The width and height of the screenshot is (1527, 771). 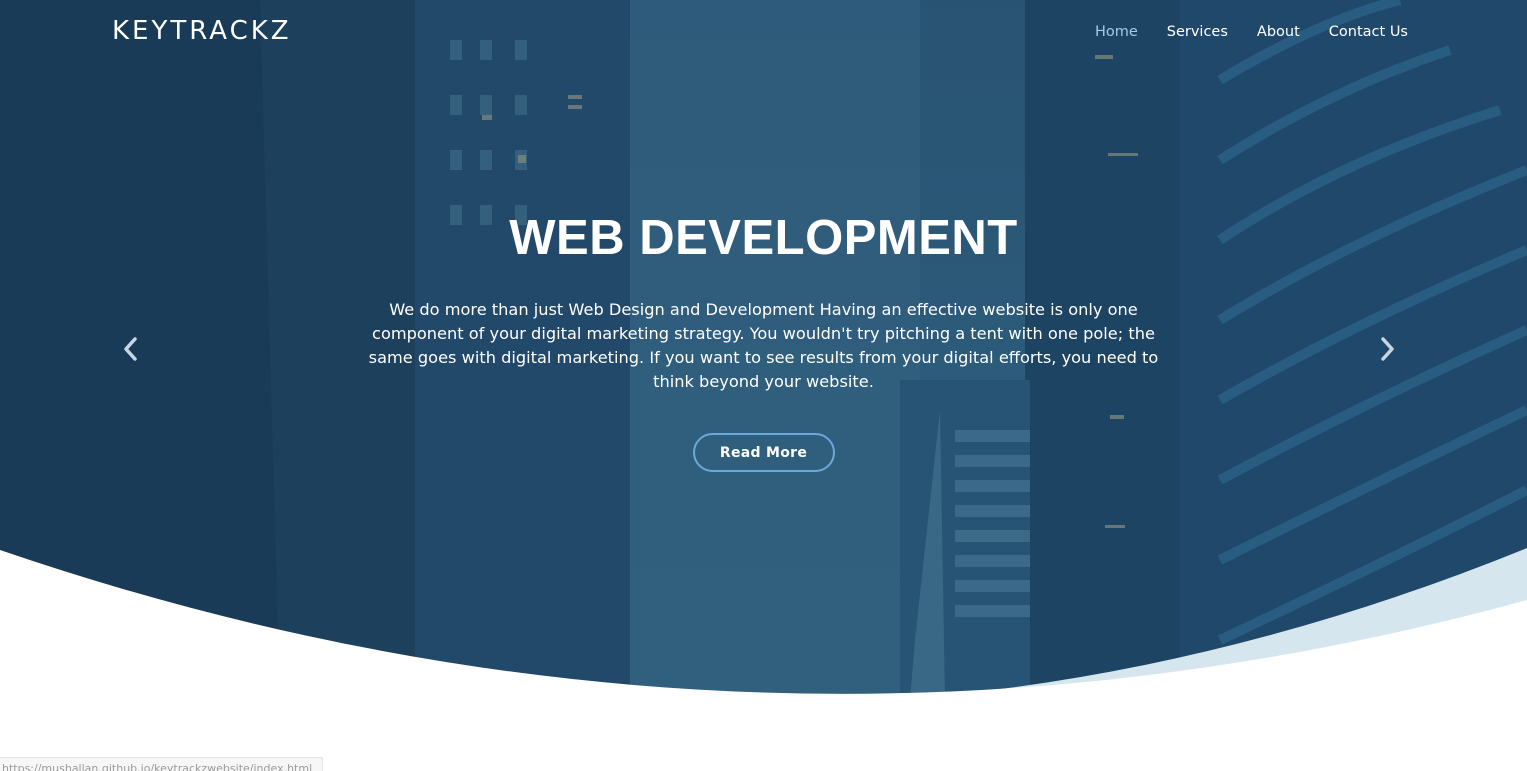 What do you see at coordinates (202, 31) in the screenshot?
I see `brand-logo: KEYTRACKZ` at bounding box center [202, 31].